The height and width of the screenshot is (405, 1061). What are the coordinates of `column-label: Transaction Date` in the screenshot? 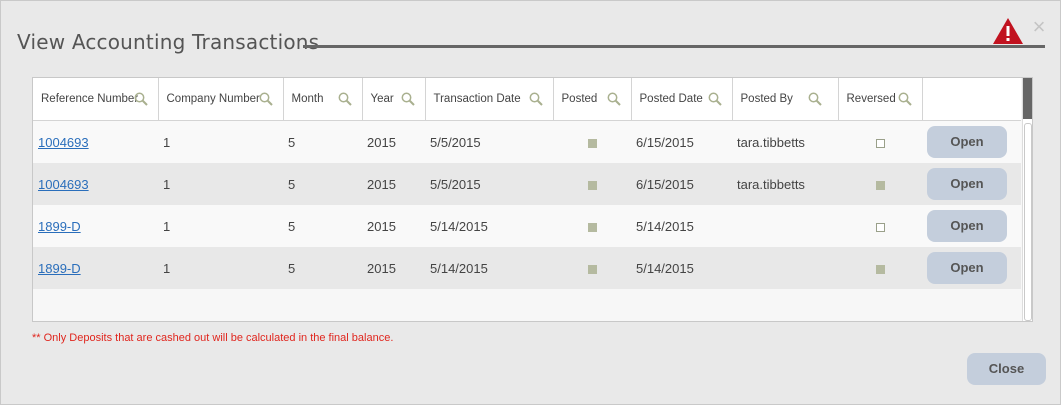 It's located at (477, 99).